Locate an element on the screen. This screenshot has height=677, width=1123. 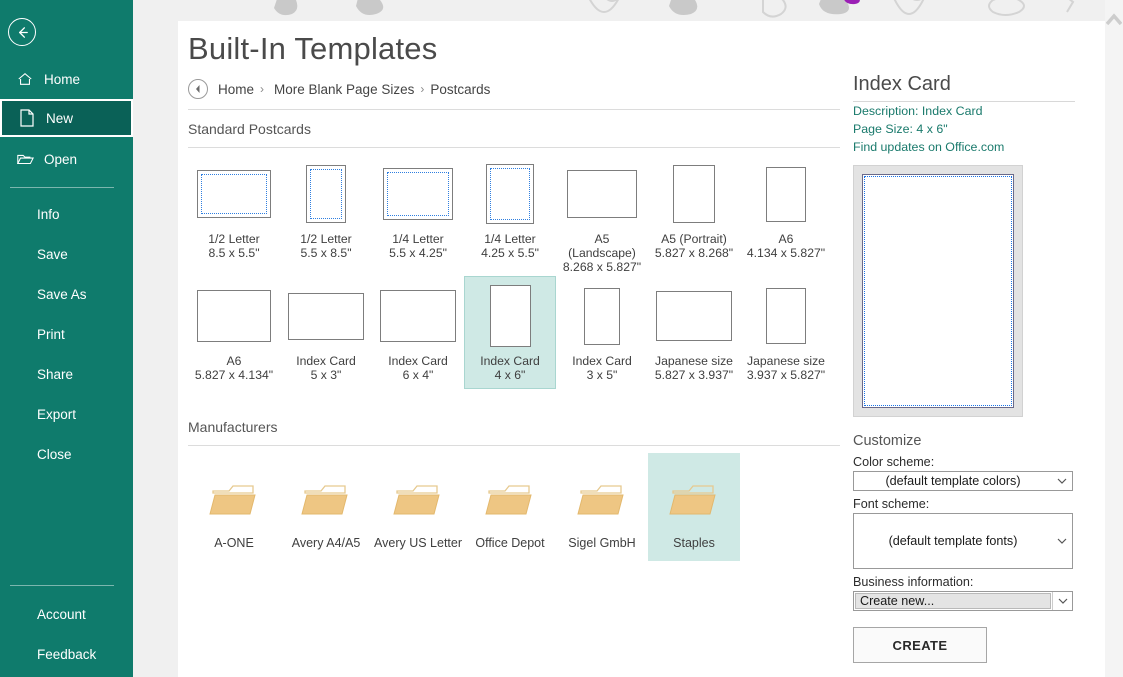
sidebar-item-label: Info is located at coordinates (48, 214).